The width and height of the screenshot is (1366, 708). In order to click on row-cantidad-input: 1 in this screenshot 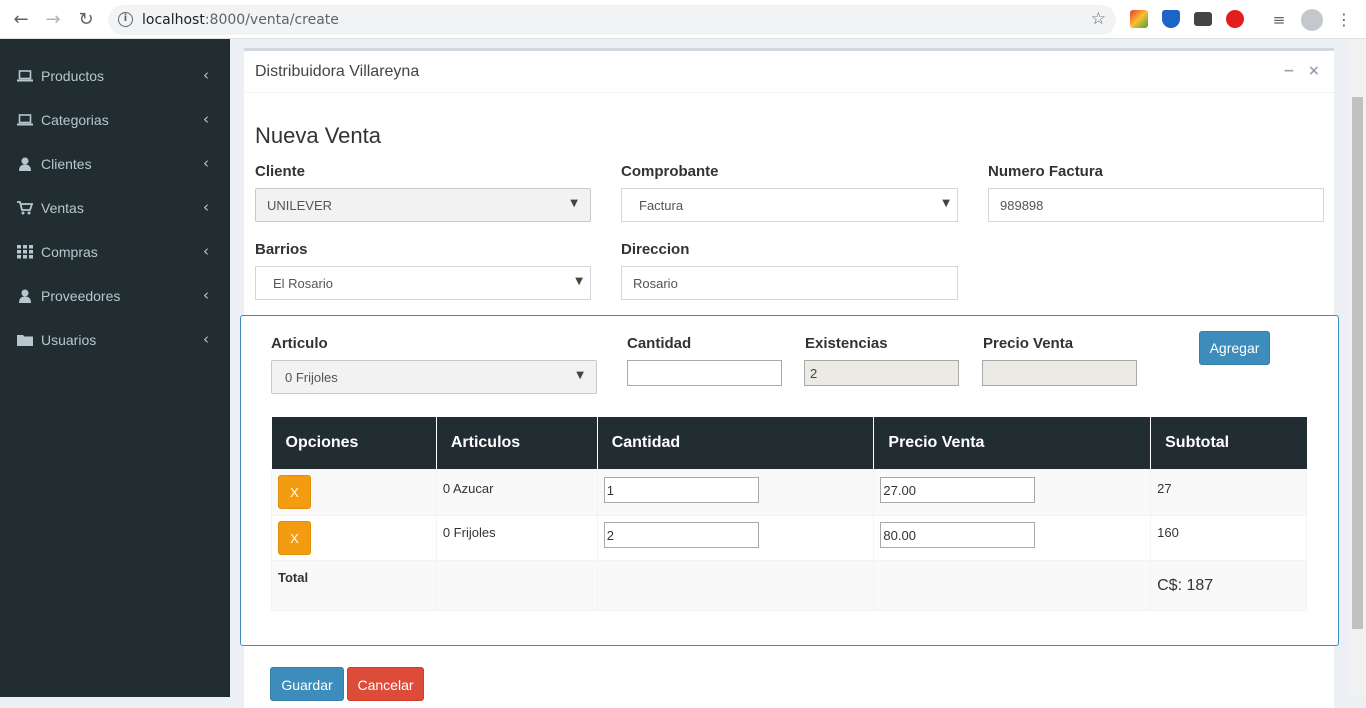, I will do `click(681, 489)`.